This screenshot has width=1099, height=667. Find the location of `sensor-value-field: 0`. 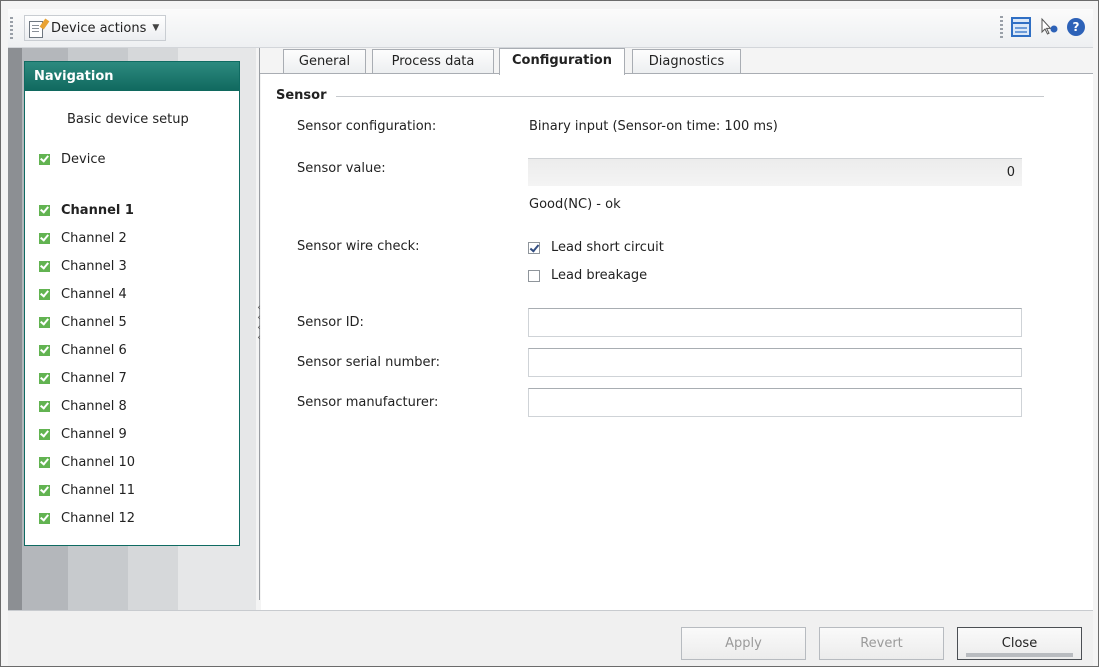

sensor-value-field: 0 is located at coordinates (775, 172).